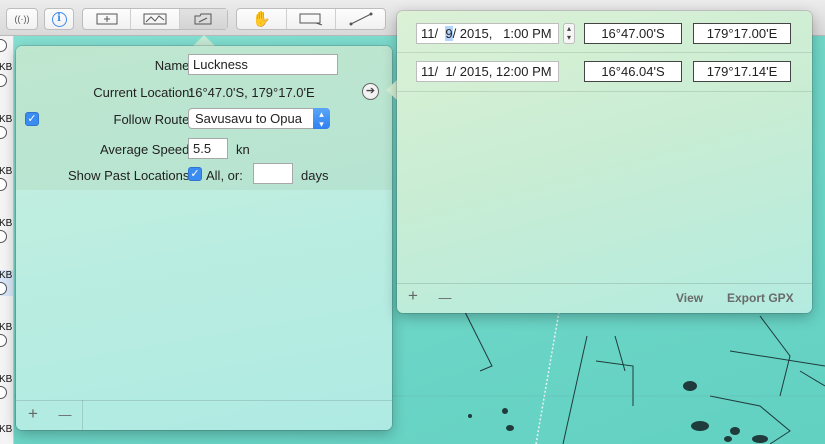 The width and height of the screenshot is (825, 444). I want to click on name-field: Luckness, so click(263, 64).